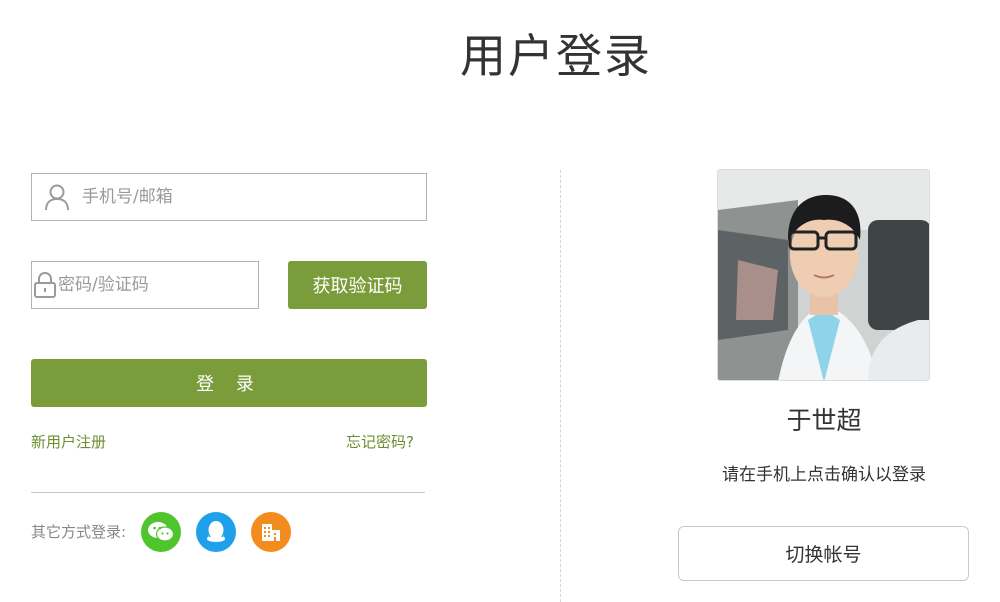  Describe the element at coordinates (68, 441) in the screenshot. I see `register-link: 新用户注册` at that location.